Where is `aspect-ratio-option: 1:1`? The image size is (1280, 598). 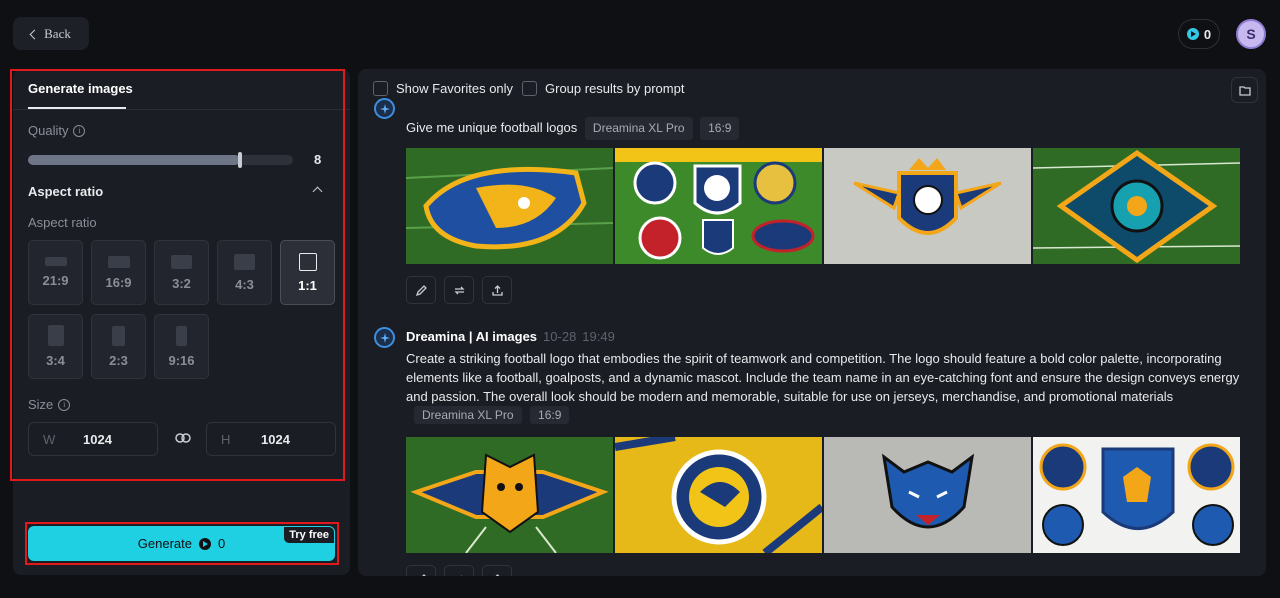 aspect-ratio-option: 1:1 is located at coordinates (307, 272).